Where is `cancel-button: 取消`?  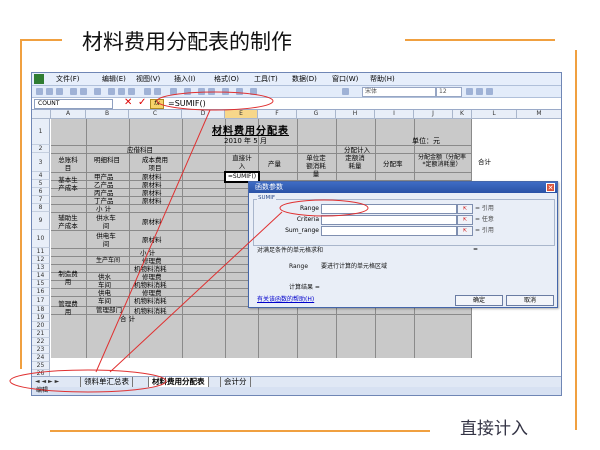
cancel-button: 取消 is located at coordinates (530, 300).